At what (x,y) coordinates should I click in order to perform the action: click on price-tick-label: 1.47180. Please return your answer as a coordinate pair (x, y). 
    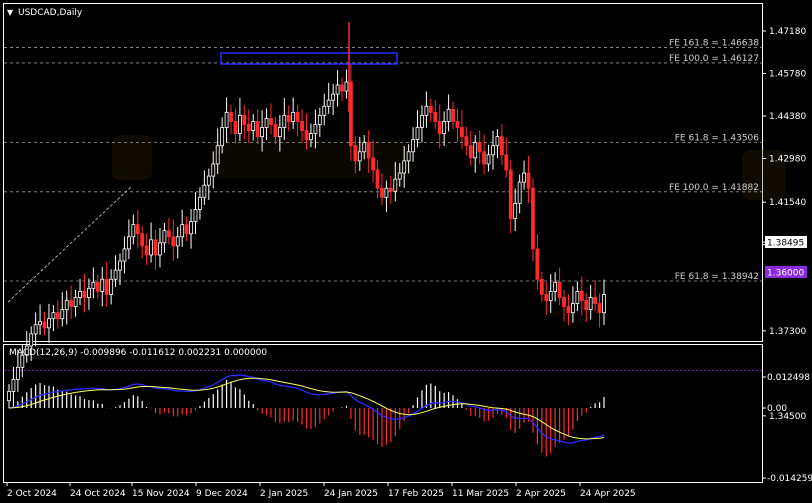
    Looking at the image, I should click on (787, 32).